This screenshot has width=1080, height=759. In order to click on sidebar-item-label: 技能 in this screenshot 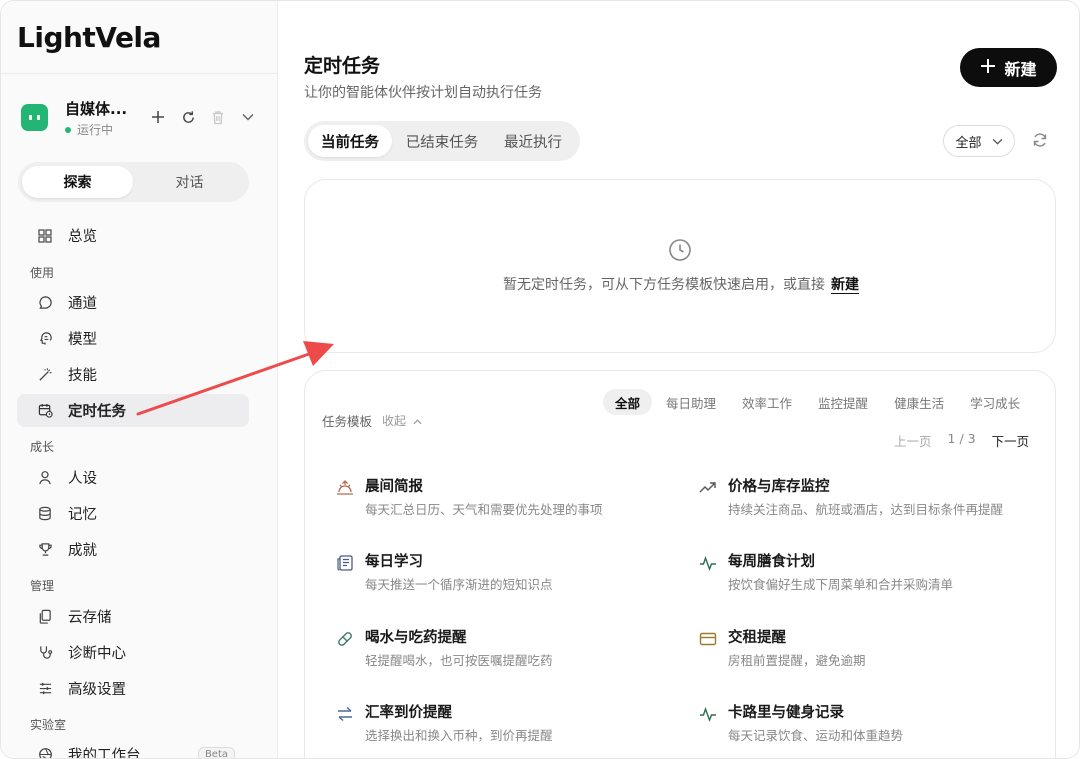, I will do `click(82, 376)`.